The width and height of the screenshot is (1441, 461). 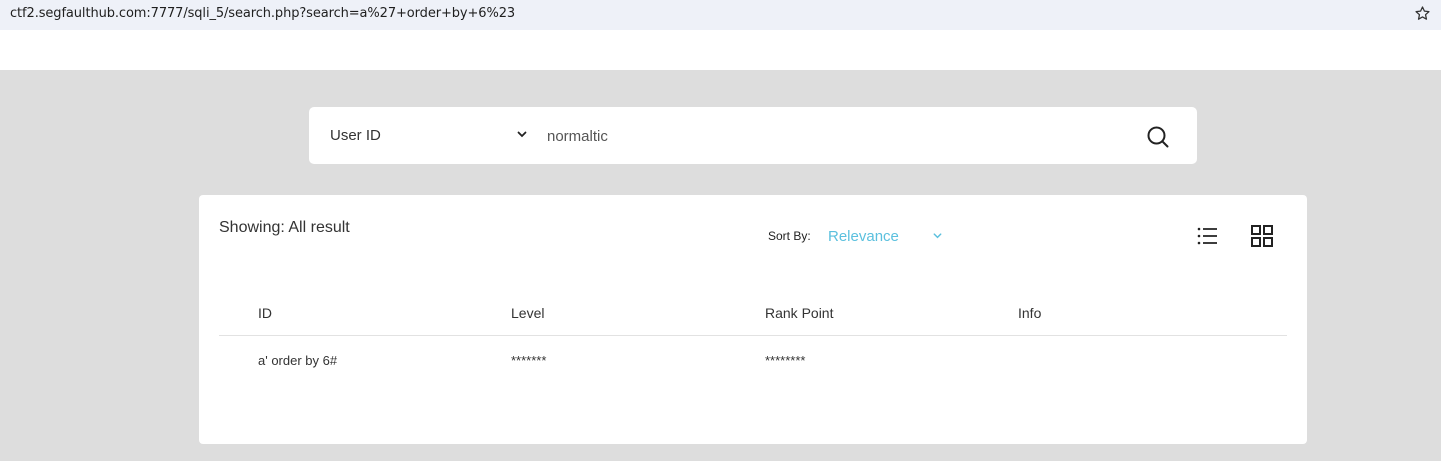 I want to click on search-icon, so click(x=1158, y=137).